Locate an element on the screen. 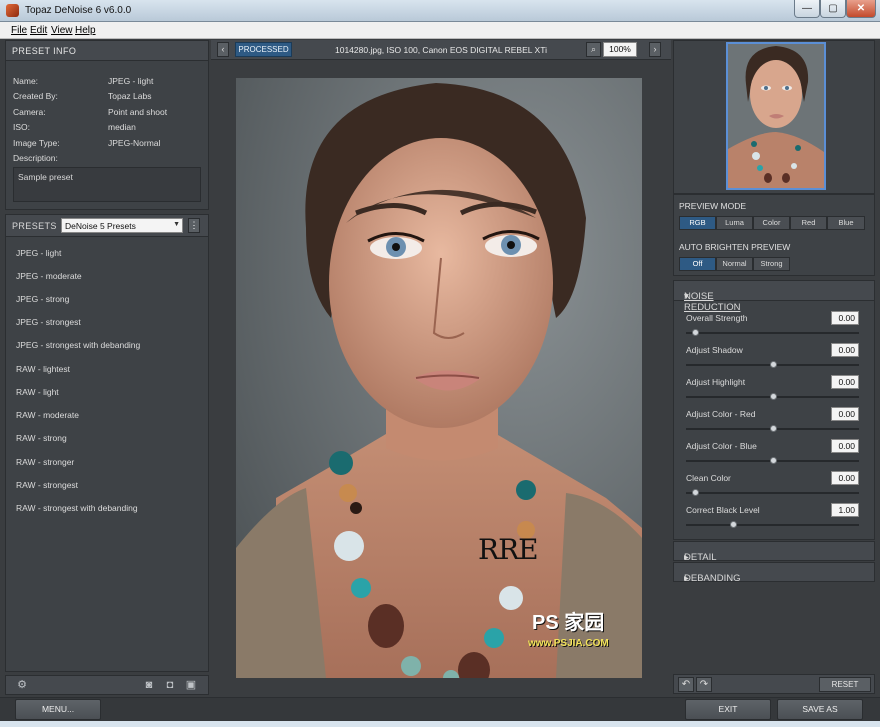 The height and width of the screenshot is (727, 880). minimize-button: — is located at coordinates (807, 9).